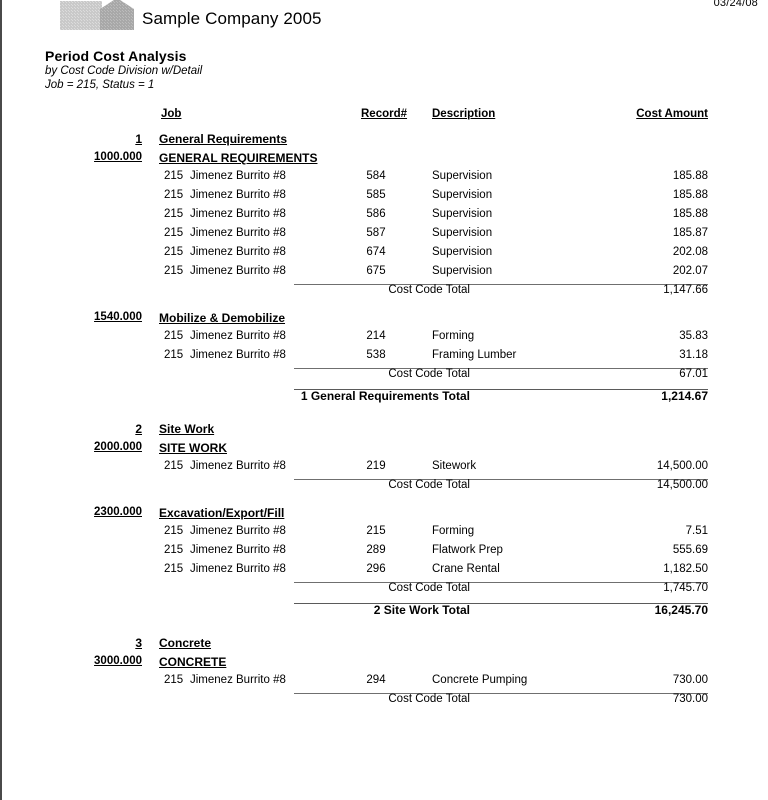 Image resolution: width=768 pixels, height=800 pixels. What do you see at coordinates (735, 4) in the screenshot?
I see `report-date: 03/24/08` at bounding box center [735, 4].